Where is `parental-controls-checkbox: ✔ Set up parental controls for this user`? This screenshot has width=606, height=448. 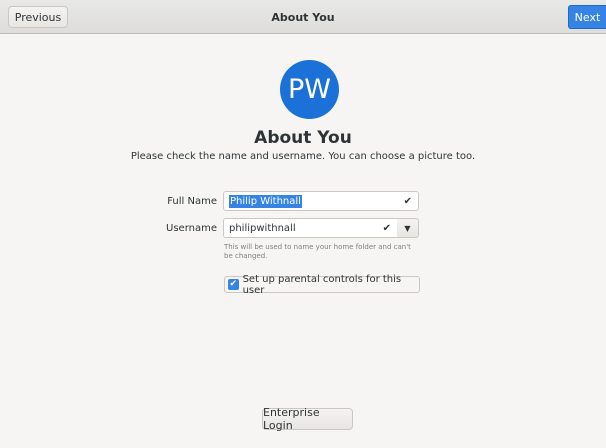 parental-controls-checkbox: ✔ Set up parental controls for this user is located at coordinates (322, 284).